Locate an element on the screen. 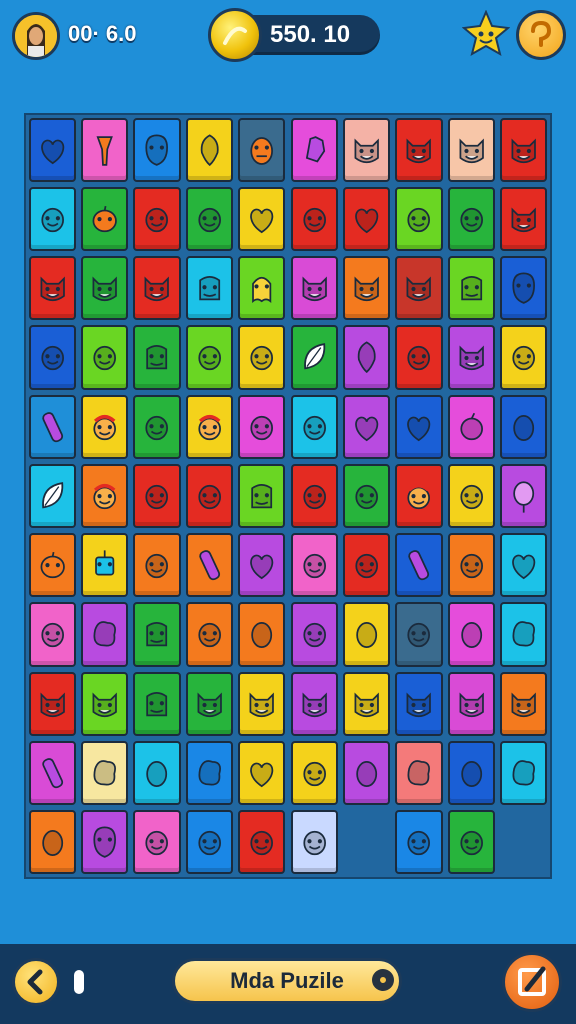 This screenshot has width=576, height=1024. board-tile-robot-icon is located at coordinates (104, 565).